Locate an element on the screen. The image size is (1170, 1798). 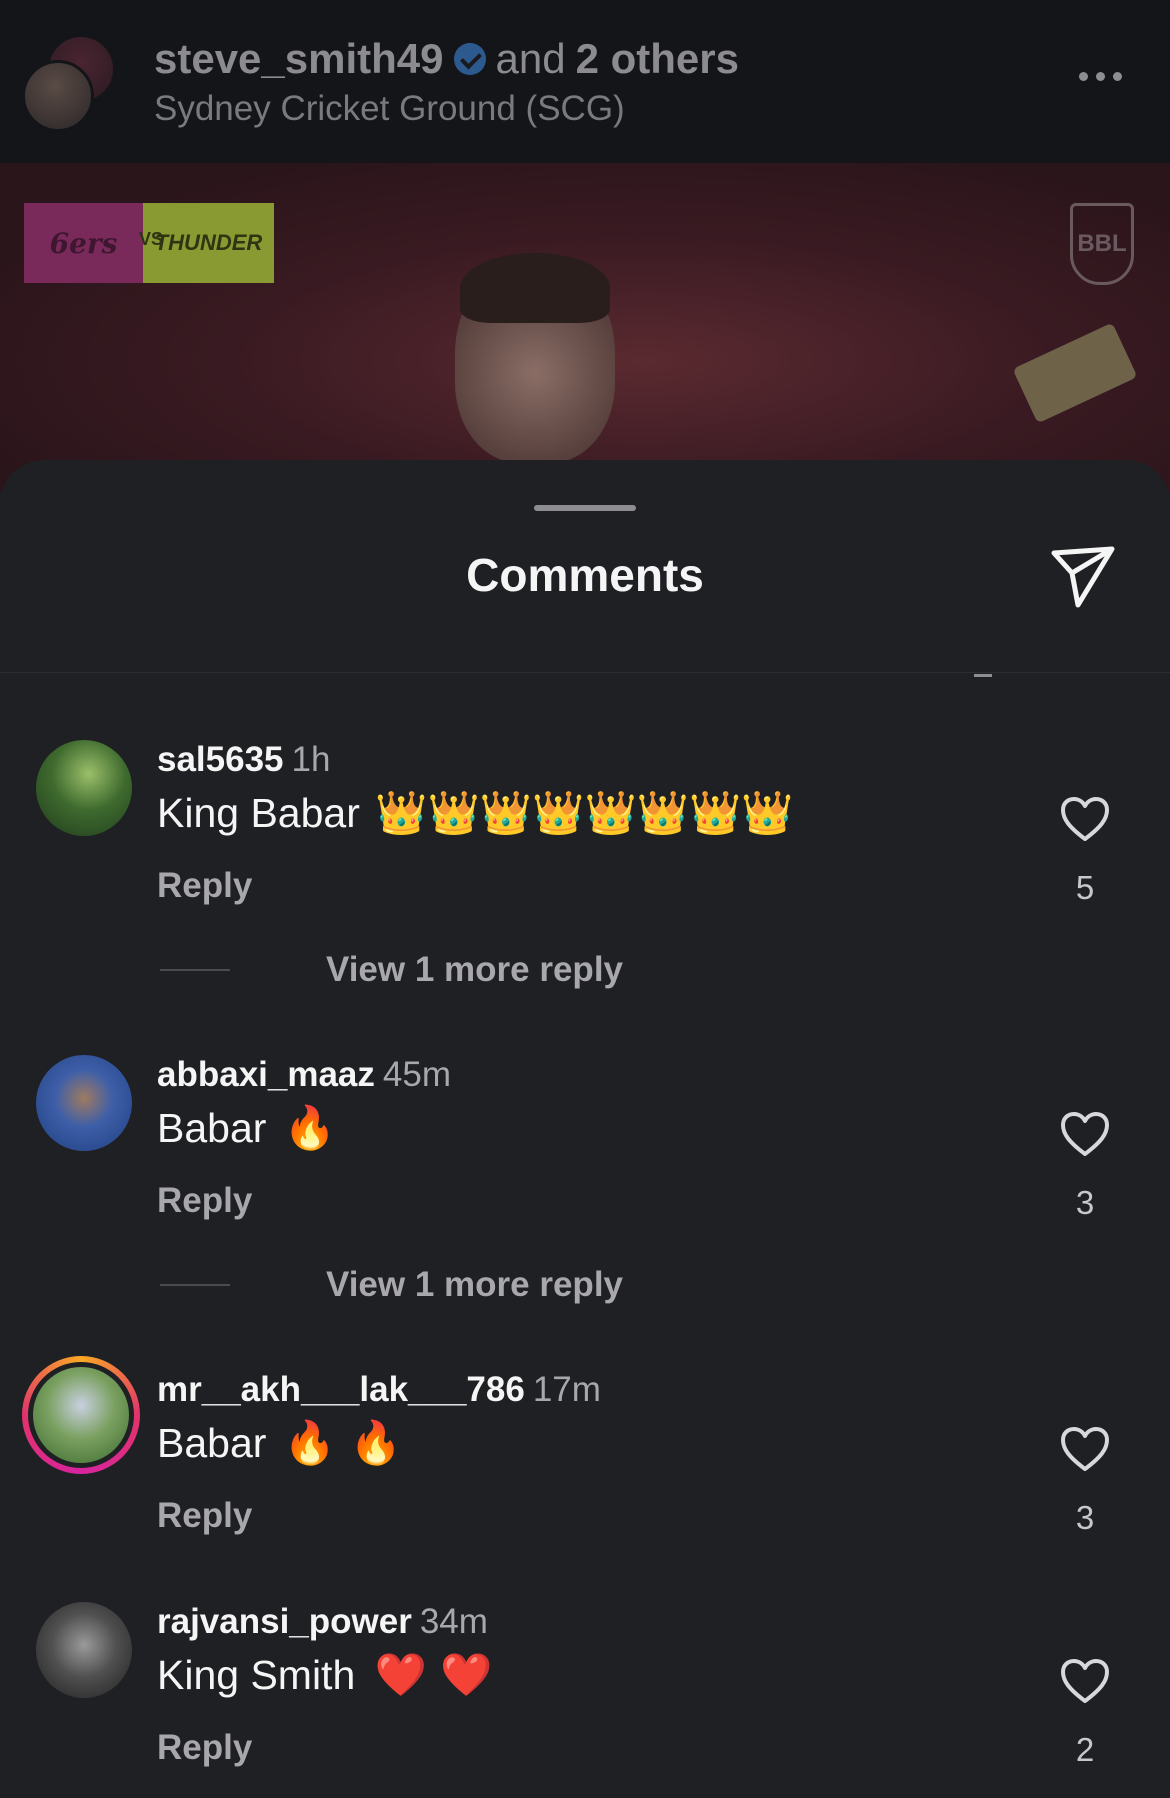
red-heart-emoji-icons: ❤️ ❤️ is located at coordinates (433, 1674).